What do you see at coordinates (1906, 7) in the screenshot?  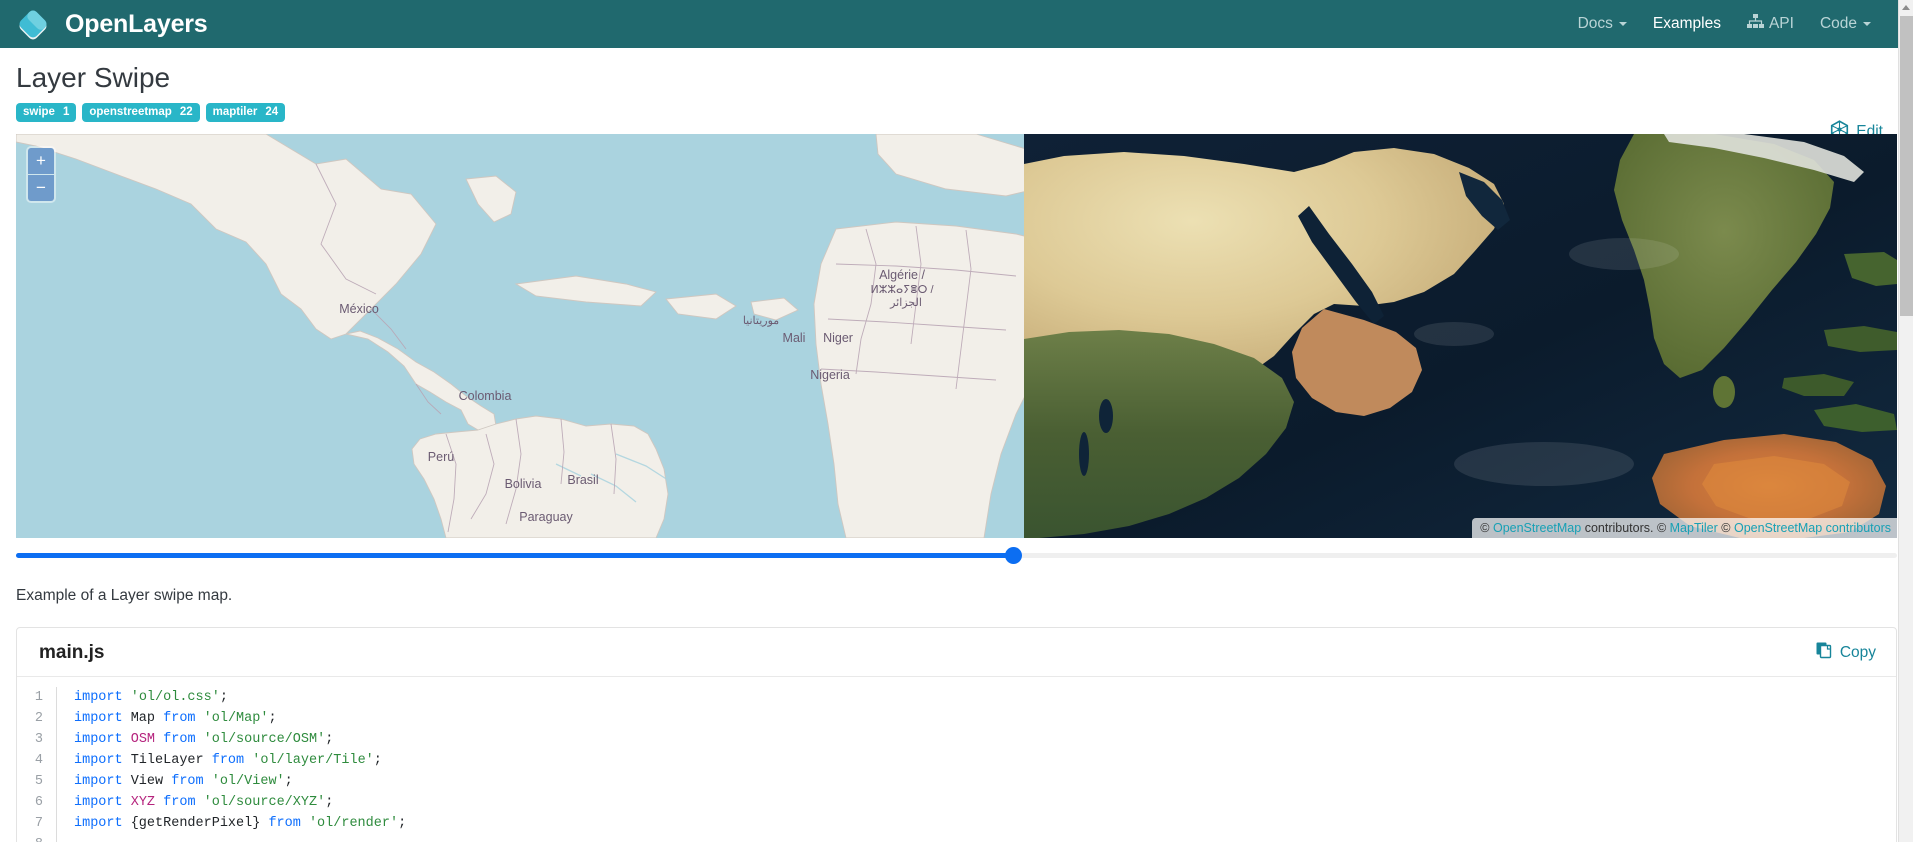 I see `scroll-up-arrow-icon` at bounding box center [1906, 7].